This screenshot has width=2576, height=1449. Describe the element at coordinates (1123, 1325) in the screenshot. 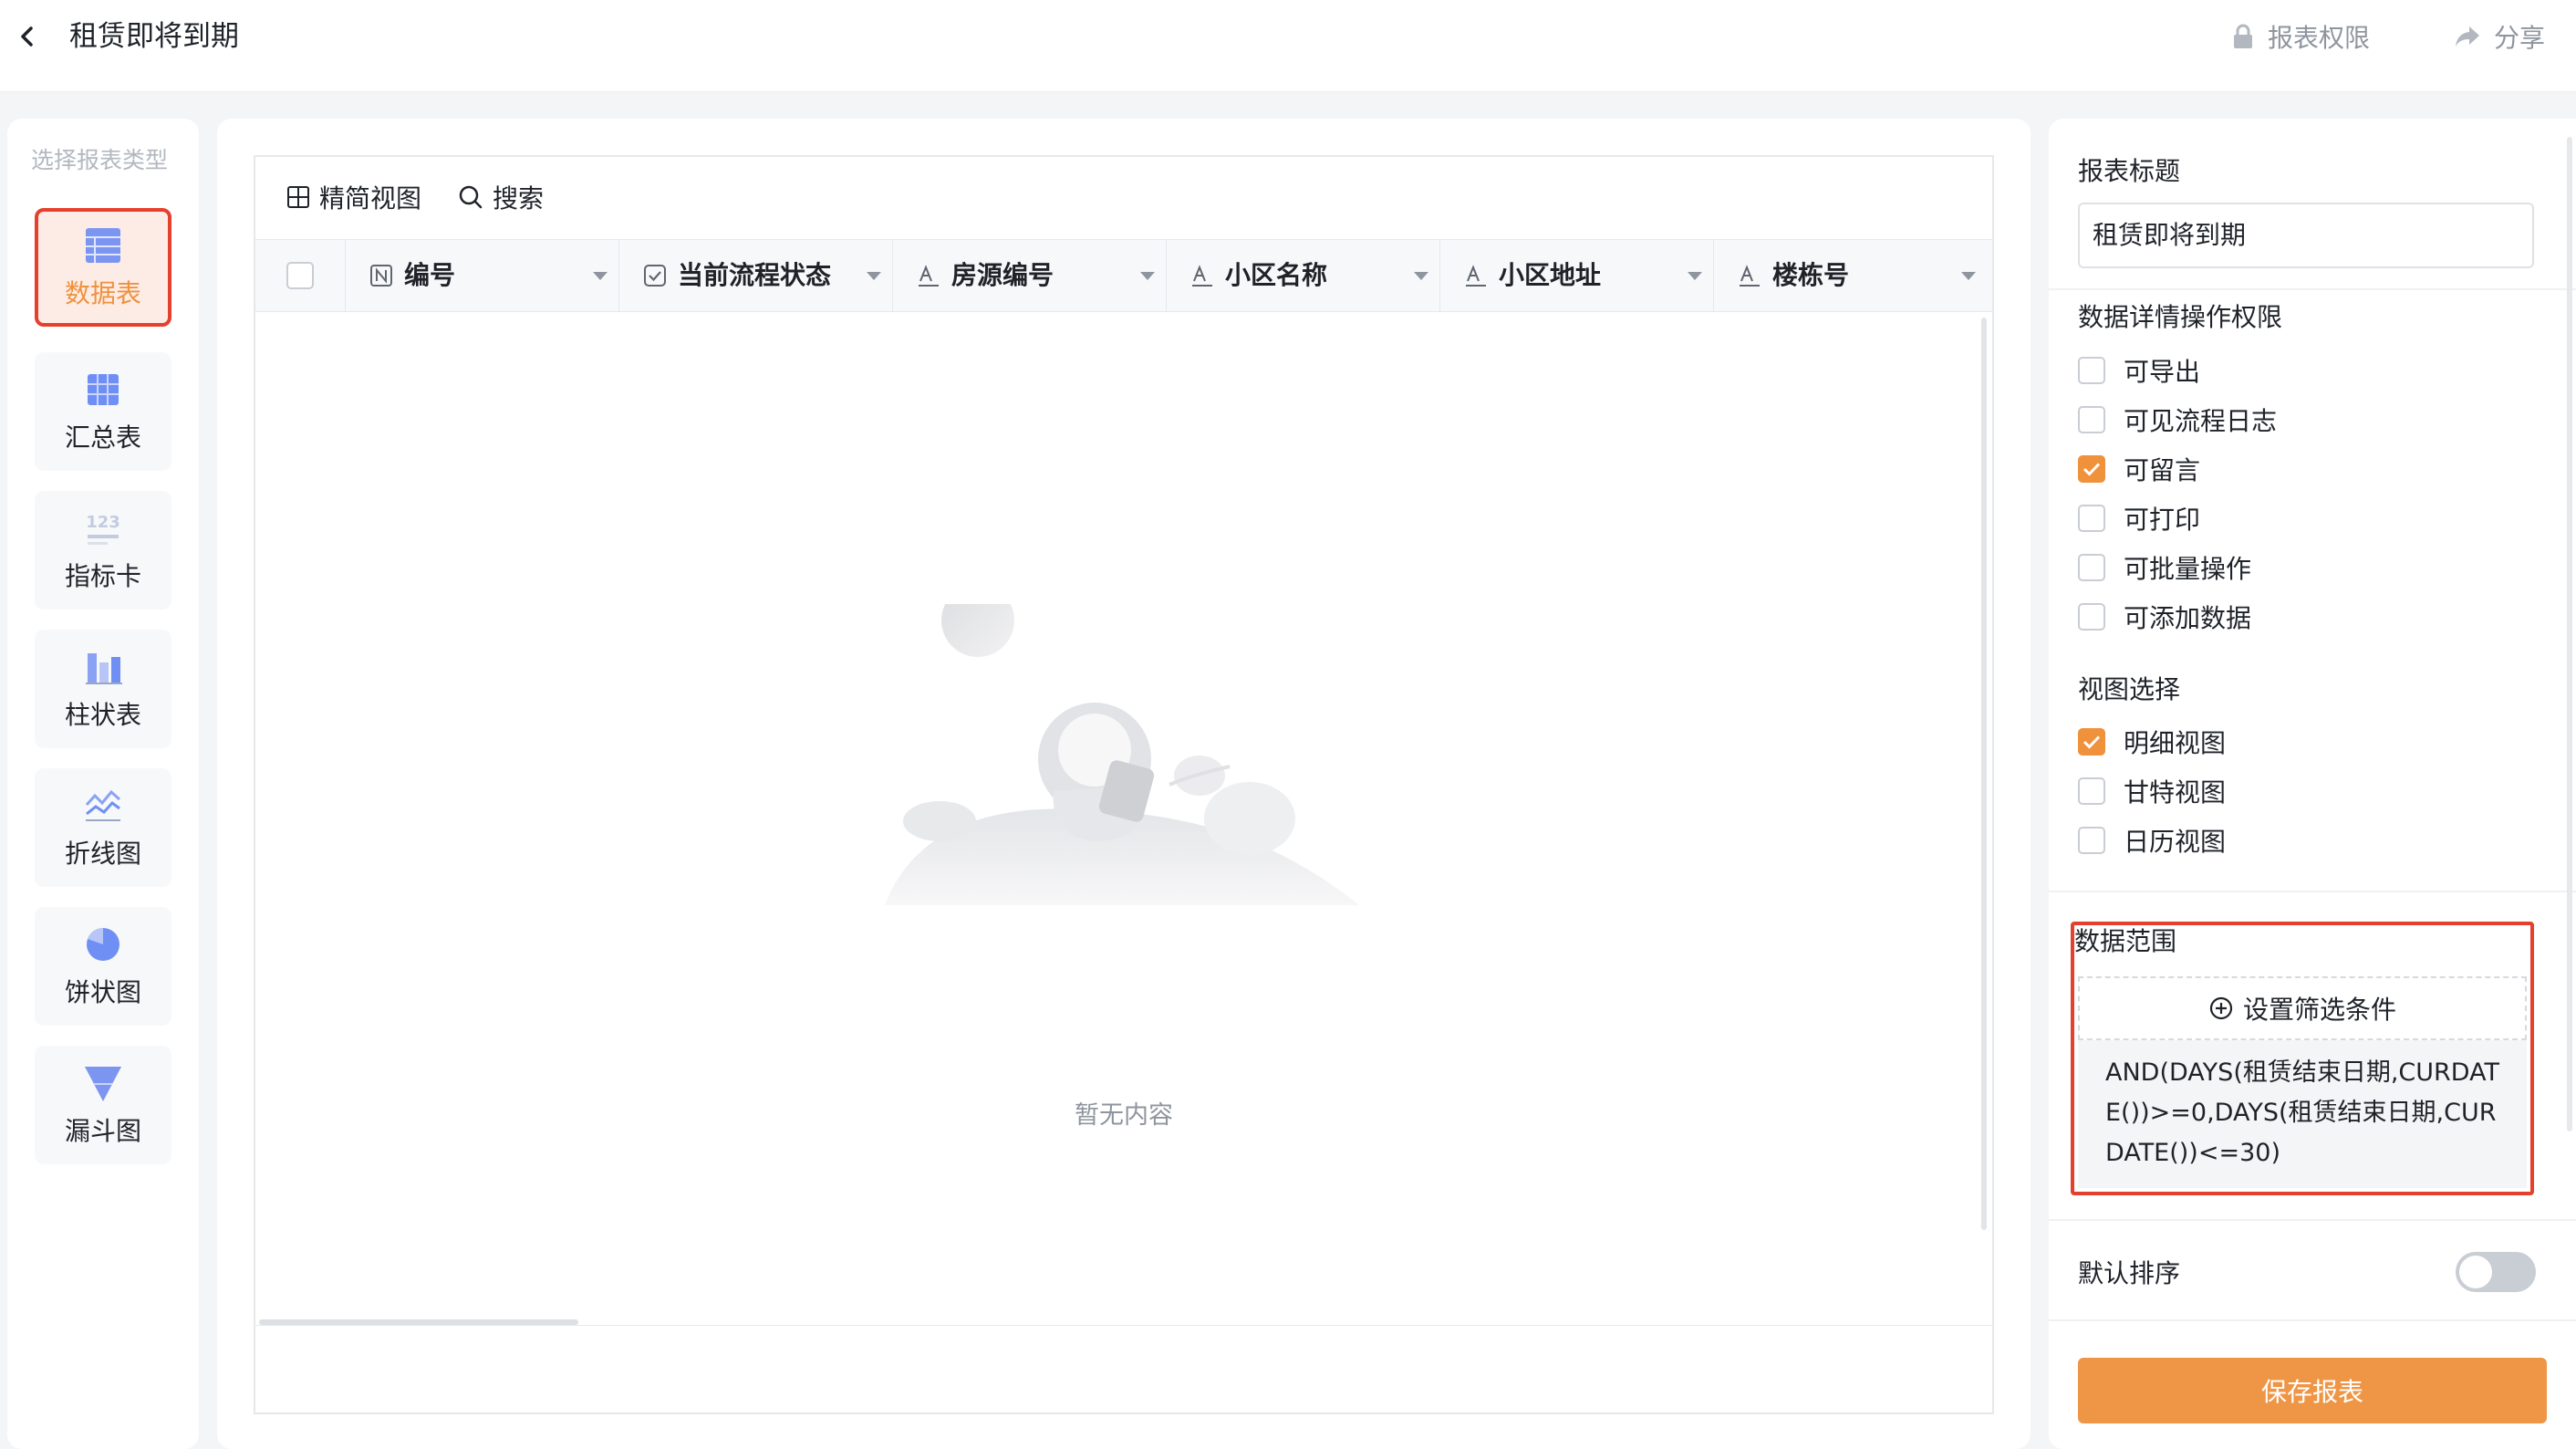

I see `table-footer-divider` at that location.